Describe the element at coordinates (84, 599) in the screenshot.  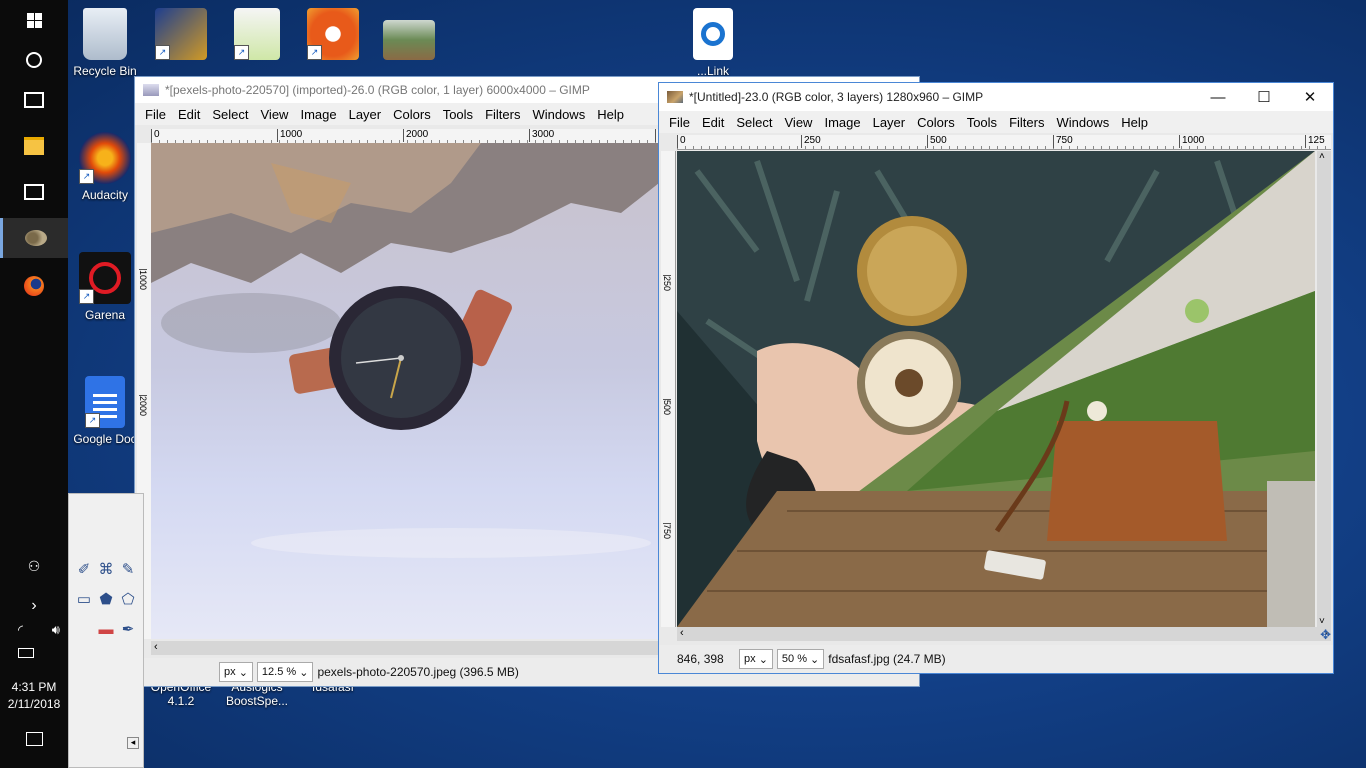
I see `move-tool-icon: ▭` at that location.